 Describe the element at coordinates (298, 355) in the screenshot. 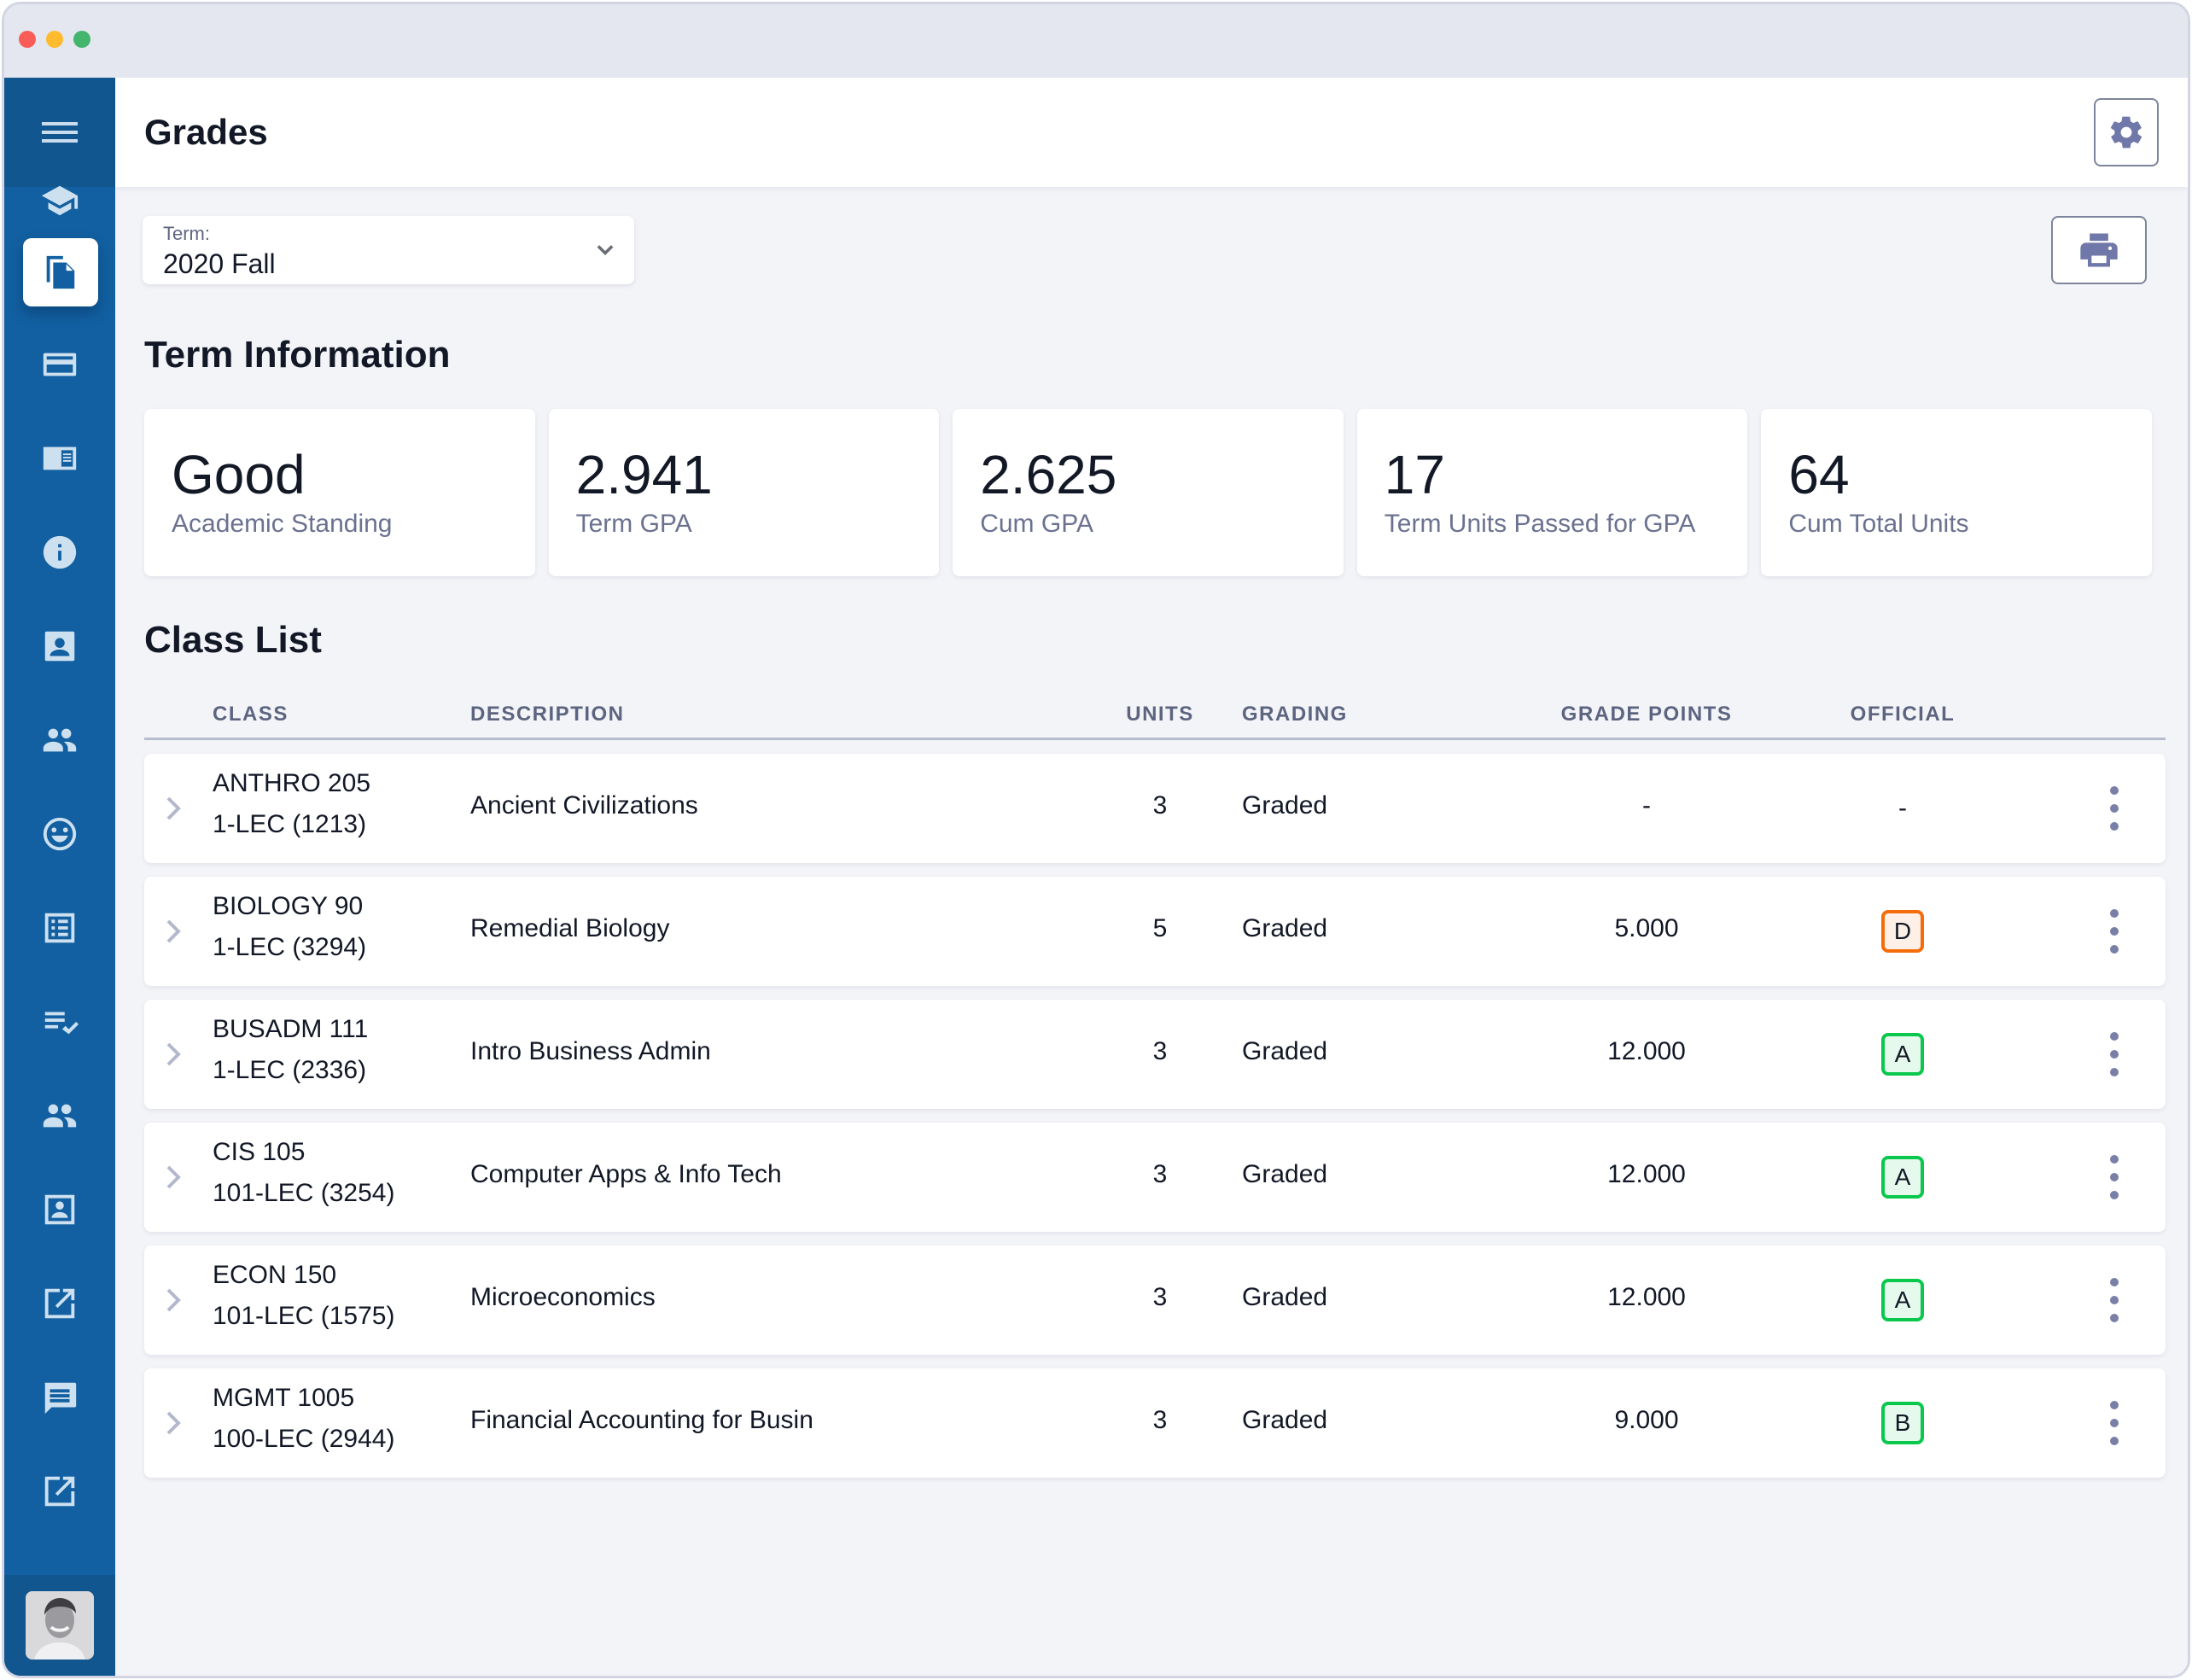

I see `term-information-heading: Term Information` at that location.